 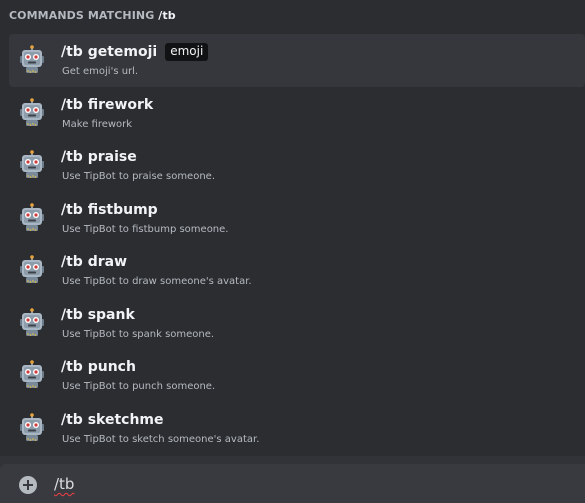 I want to click on command-item-firework: /tb firework Make firework, so click(x=297, y=113).